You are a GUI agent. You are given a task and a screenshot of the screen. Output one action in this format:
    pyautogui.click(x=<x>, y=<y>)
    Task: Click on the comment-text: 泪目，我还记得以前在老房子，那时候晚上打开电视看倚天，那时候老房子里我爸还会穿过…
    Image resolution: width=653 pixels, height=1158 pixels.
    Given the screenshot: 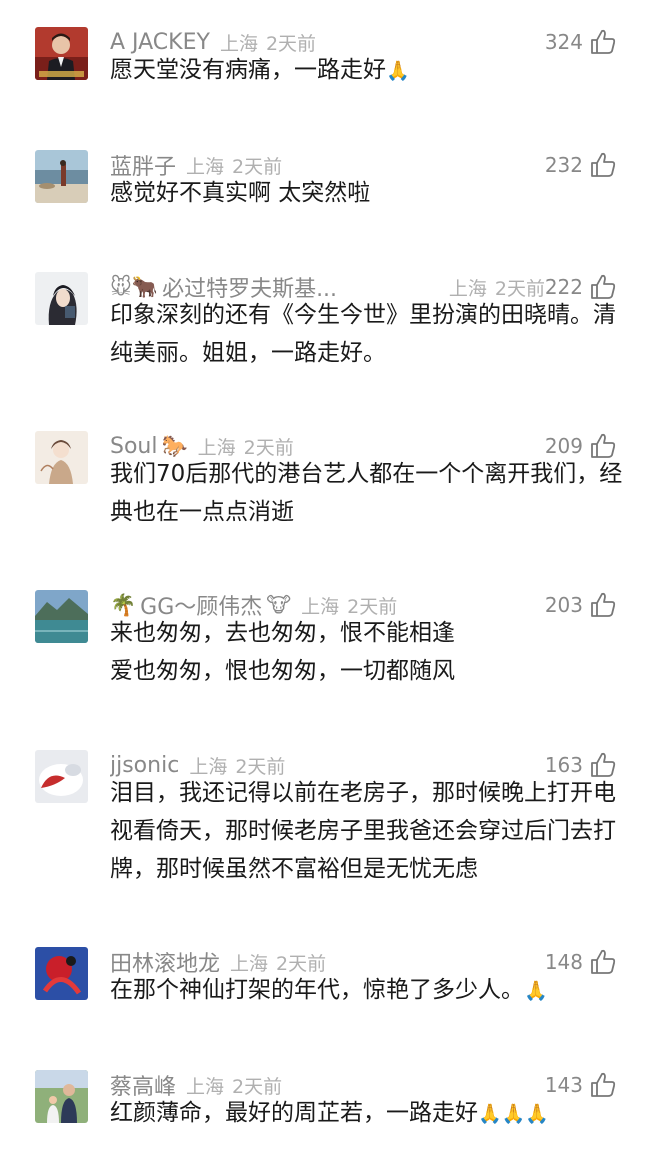 What is the action you would take?
    pyautogui.click(x=363, y=831)
    